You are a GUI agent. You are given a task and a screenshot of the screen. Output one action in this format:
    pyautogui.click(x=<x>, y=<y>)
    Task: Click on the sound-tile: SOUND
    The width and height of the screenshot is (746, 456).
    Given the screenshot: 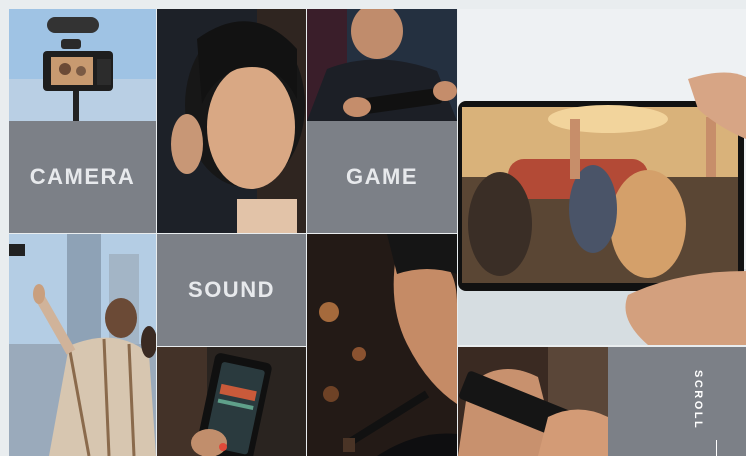 What is the action you would take?
    pyautogui.click(x=231, y=290)
    